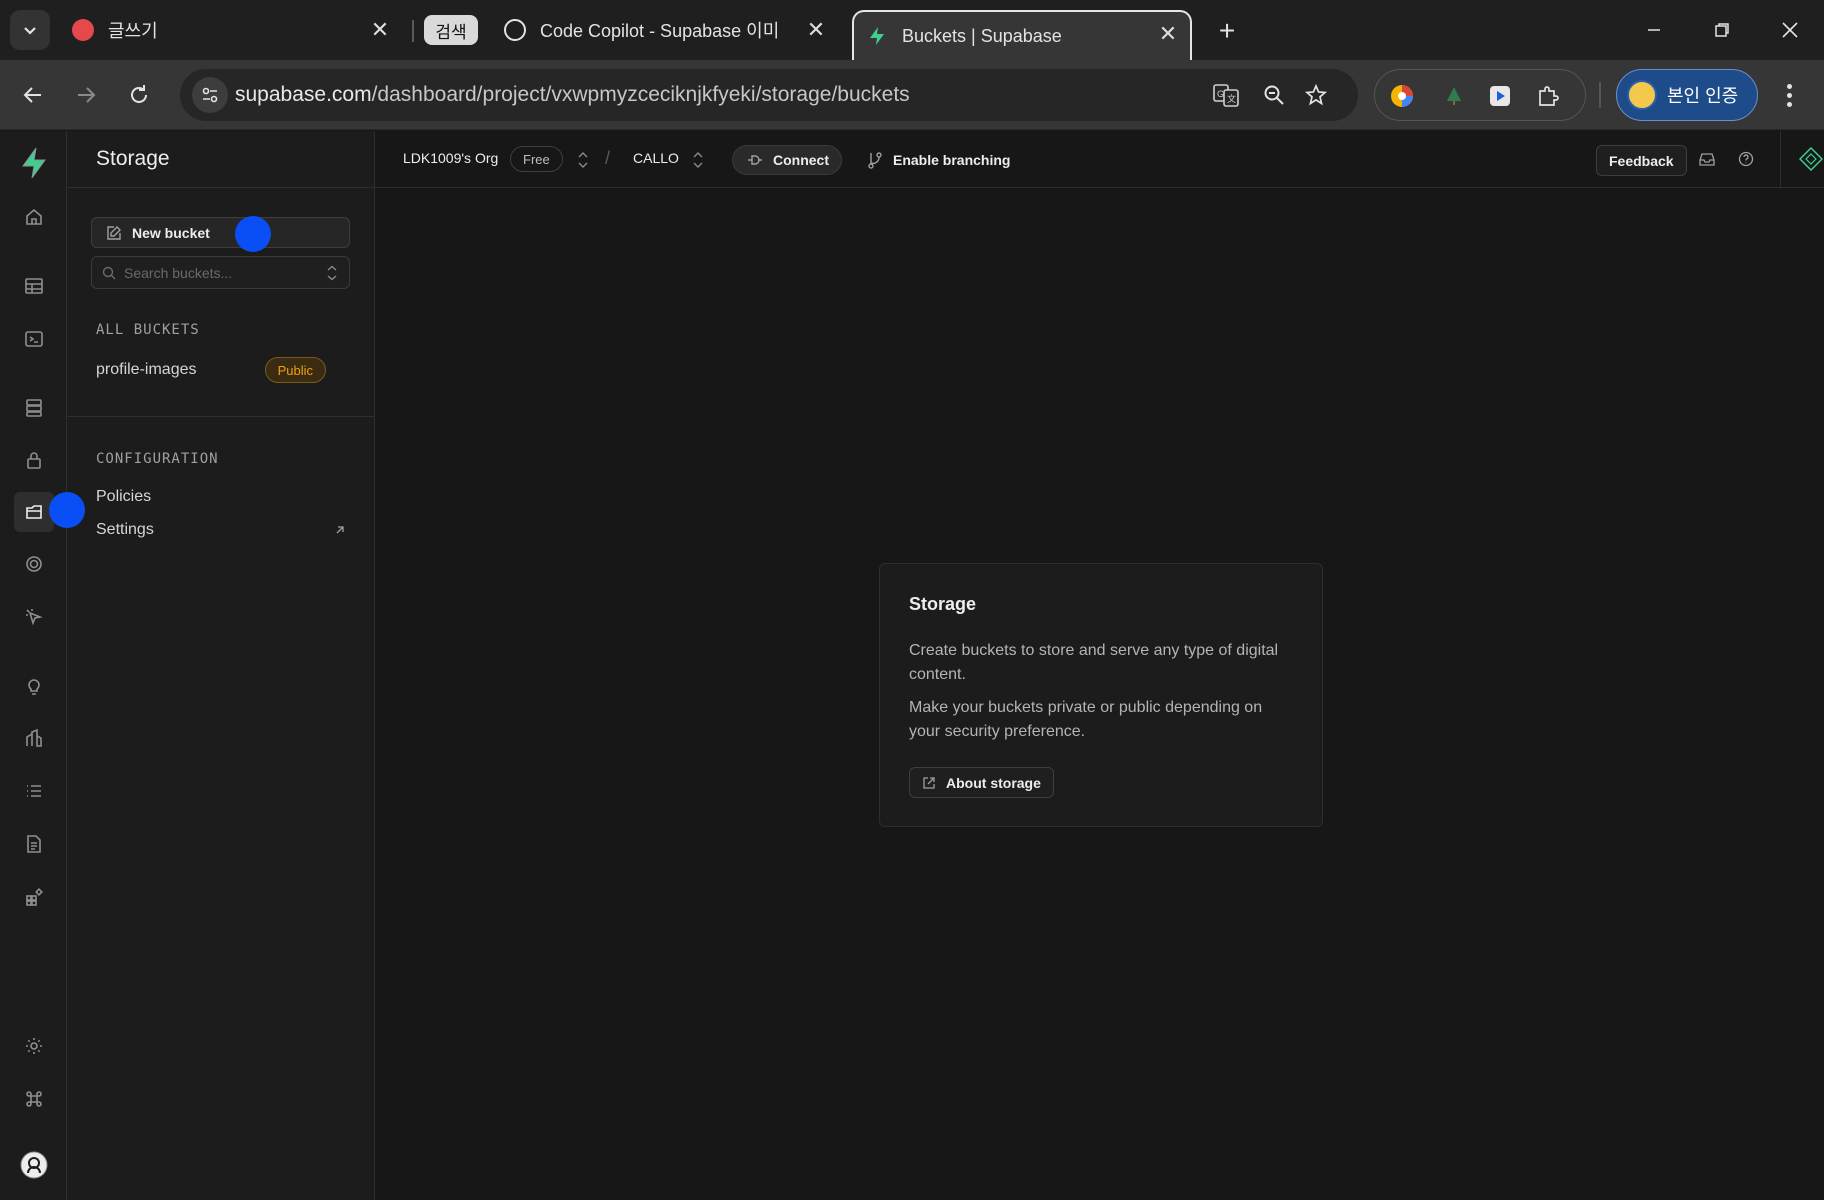  Describe the element at coordinates (1811, 159) in the screenshot. I see `assistant-icon` at that location.